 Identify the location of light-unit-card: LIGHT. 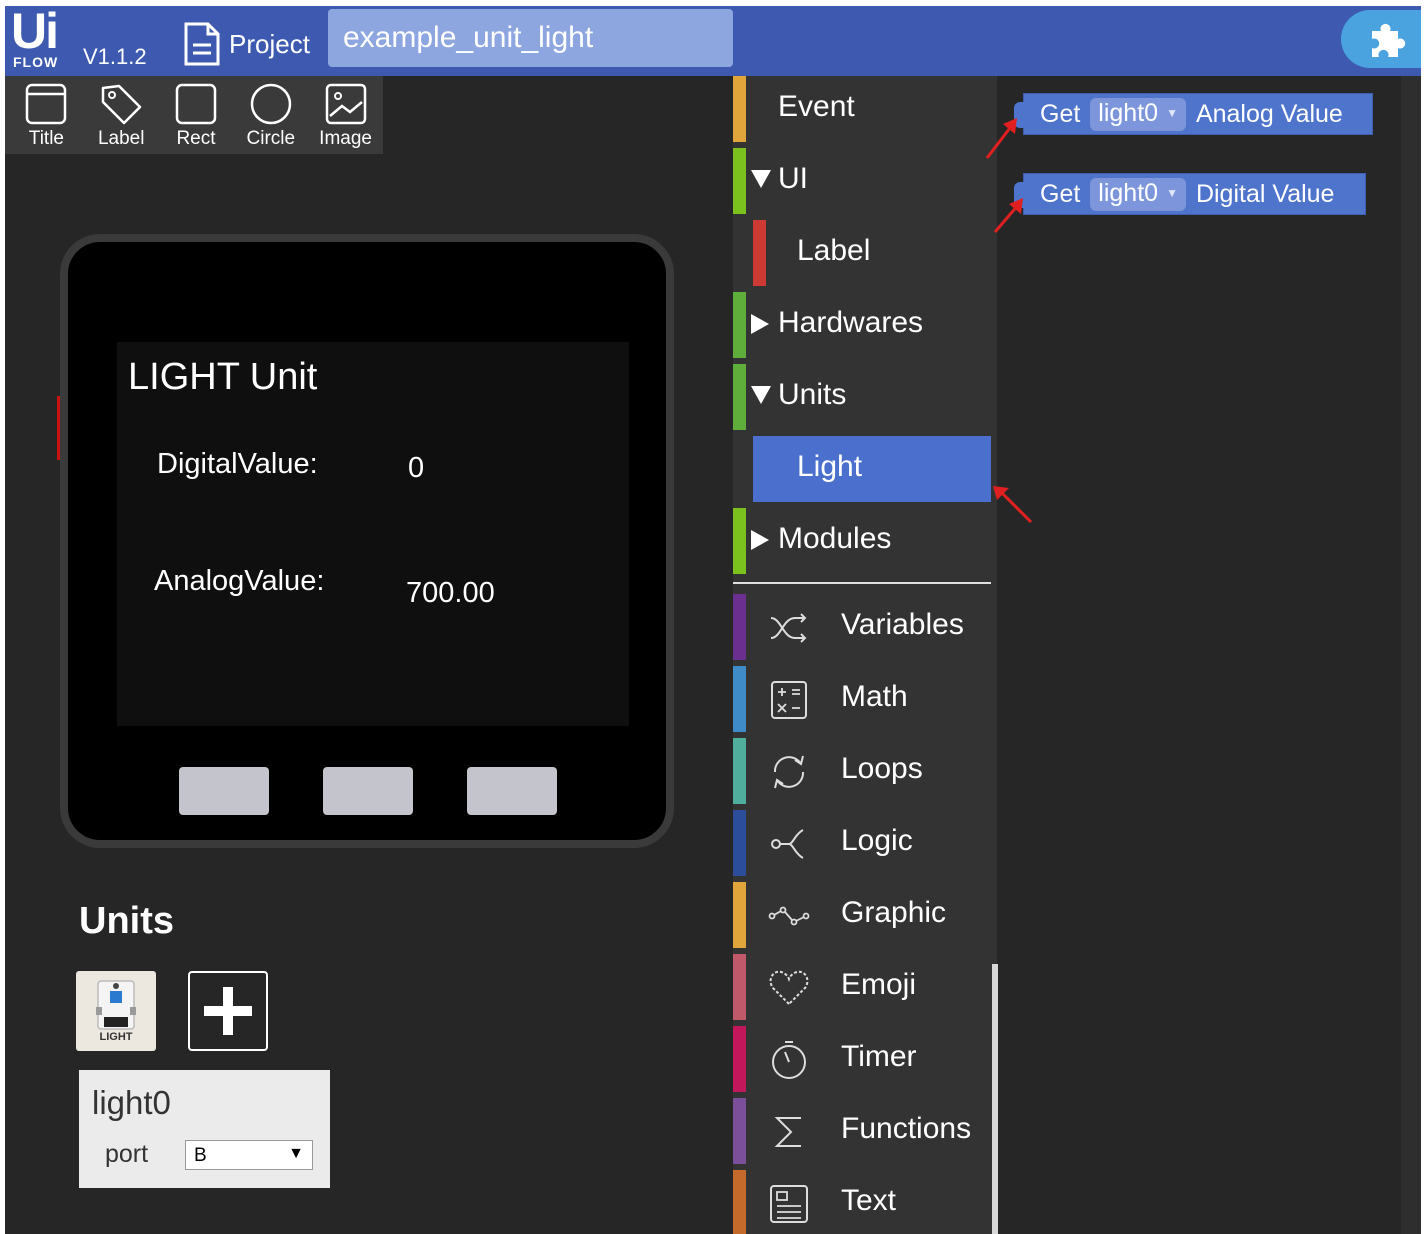
(116, 1011).